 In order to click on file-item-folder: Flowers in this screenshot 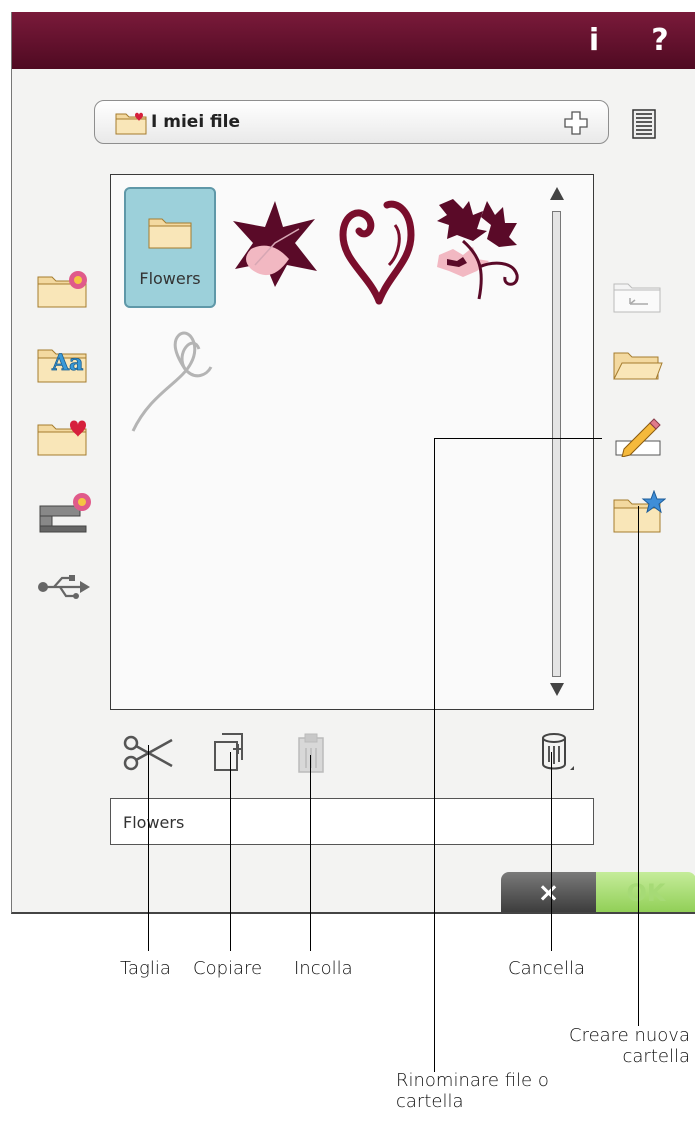, I will do `click(170, 247)`.